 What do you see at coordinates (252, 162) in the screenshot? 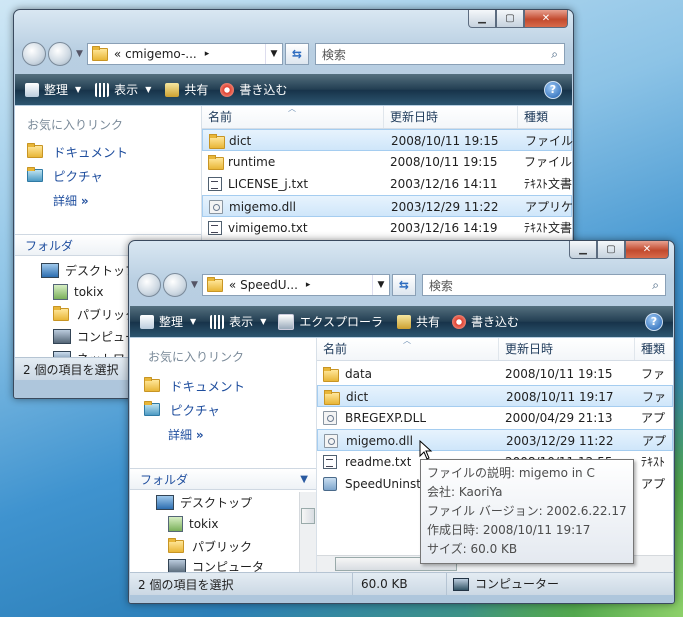
I see `file-name: runtime` at bounding box center [252, 162].